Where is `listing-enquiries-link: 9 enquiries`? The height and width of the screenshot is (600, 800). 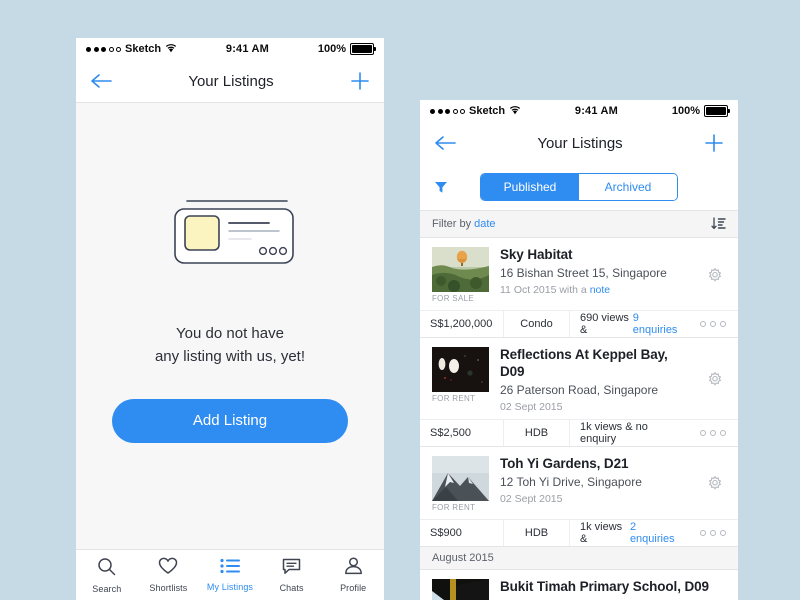 listing-enquiries-link: 9 enquiries is located at coordinates (655, 324).